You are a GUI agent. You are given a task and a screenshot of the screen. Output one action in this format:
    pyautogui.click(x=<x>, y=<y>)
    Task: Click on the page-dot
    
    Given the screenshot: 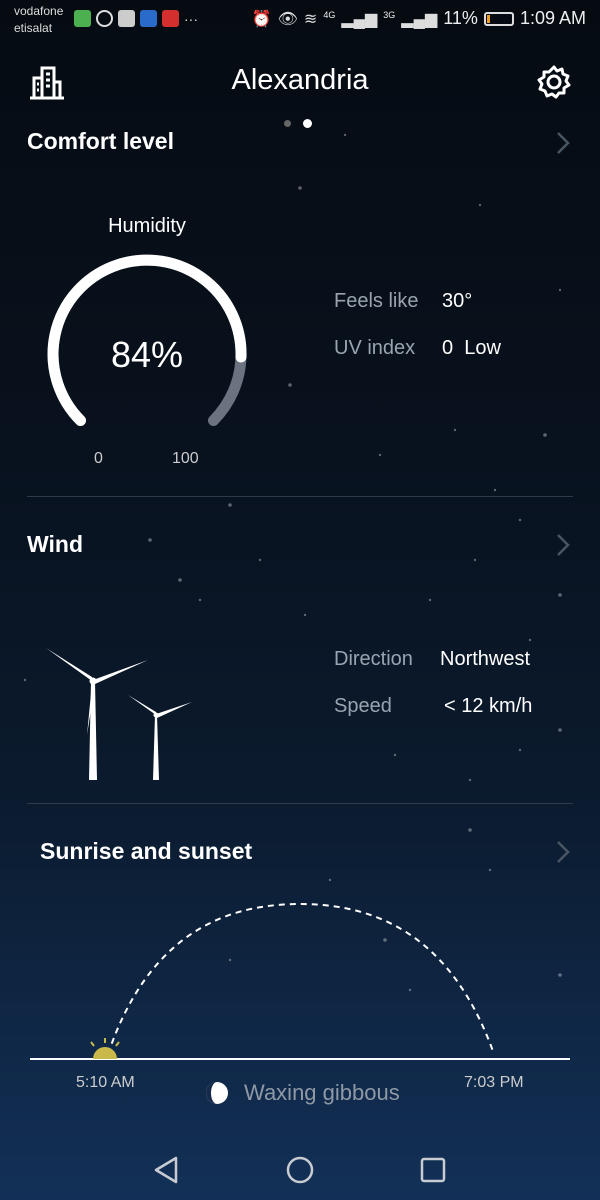 What is the action you would take?
    pyautogui.click(x=287, y=123)
    